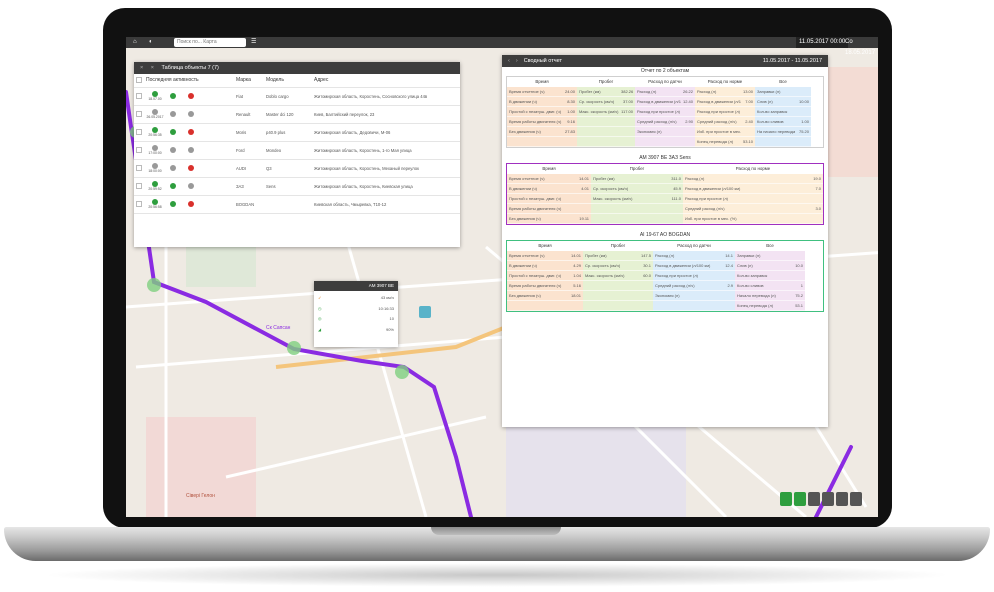 The height and width of the screenshot is (592, 994). I want to click on laptop-notch, so click(496, 531).